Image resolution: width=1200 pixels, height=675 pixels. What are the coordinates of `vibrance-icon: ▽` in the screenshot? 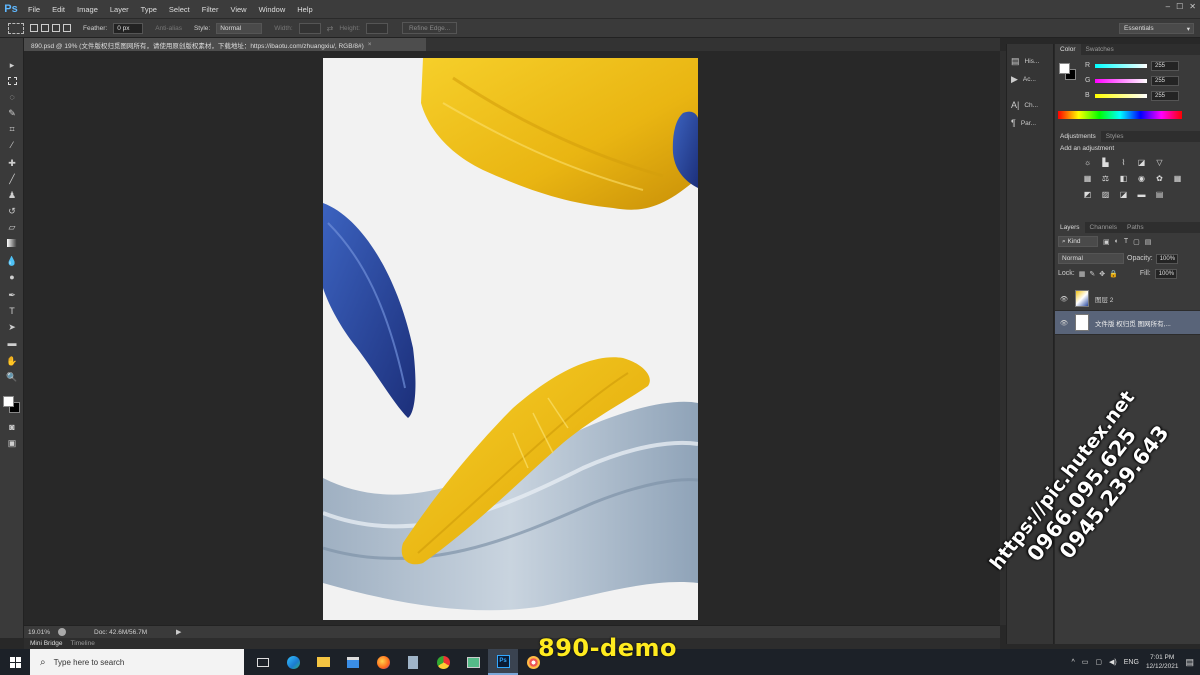 It's located at (1159, 163).